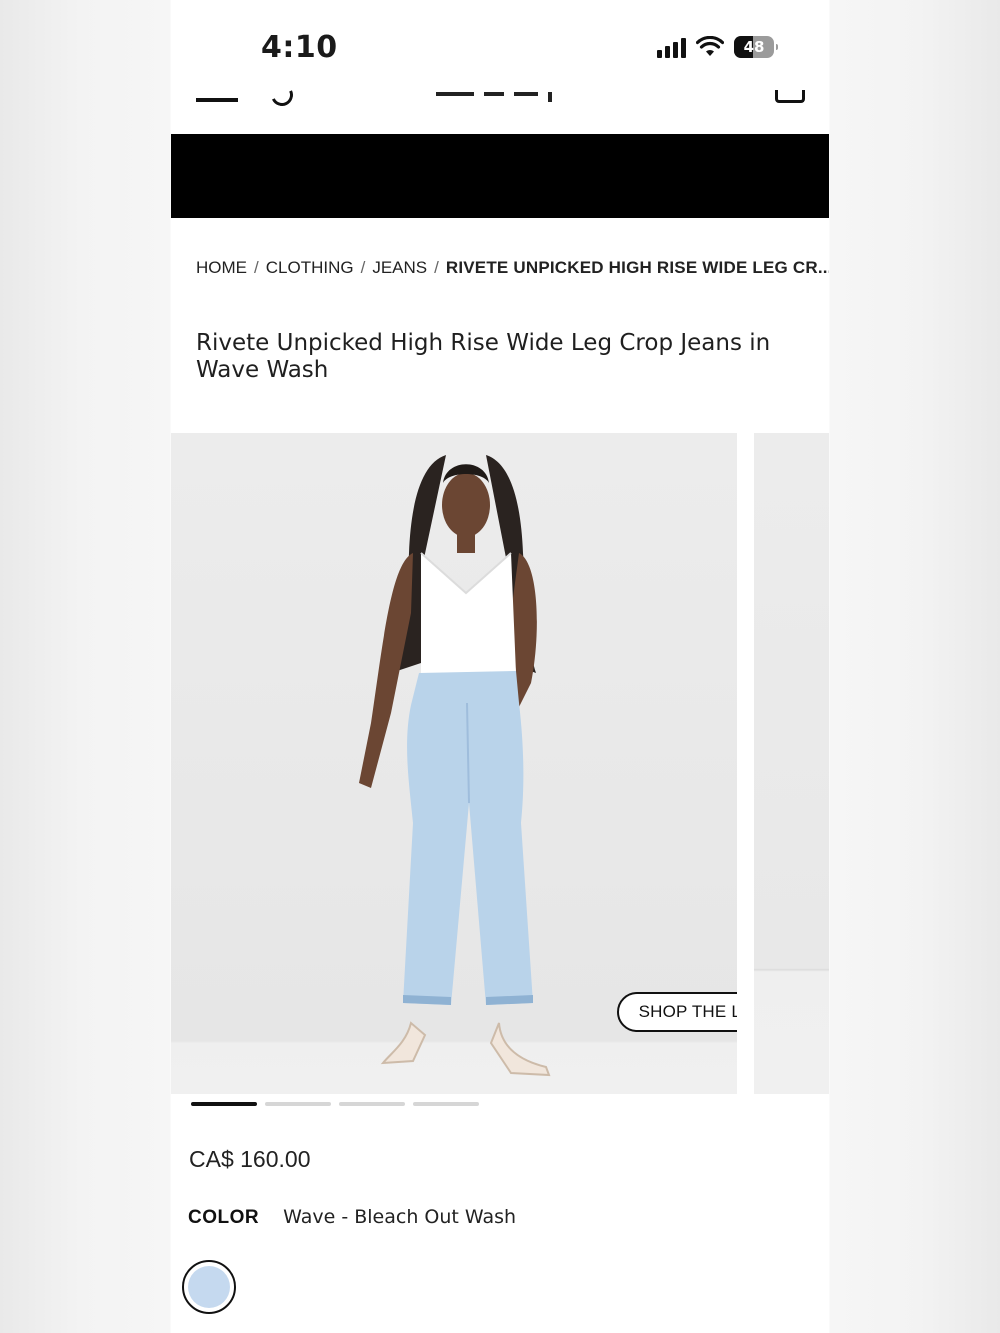 This screenshot has height=1333, width=1000. Describe the element at coordinates (282, 100) in the screenshot. I see `search-icon` at that location.